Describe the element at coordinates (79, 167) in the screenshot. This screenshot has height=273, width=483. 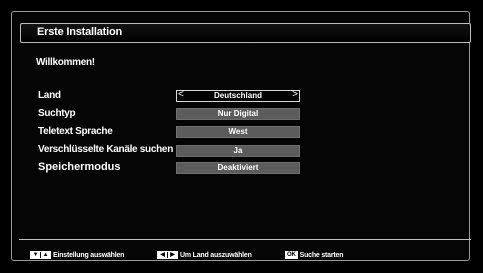
I see `setting-label-store-mode: Speichermodus` at that location.